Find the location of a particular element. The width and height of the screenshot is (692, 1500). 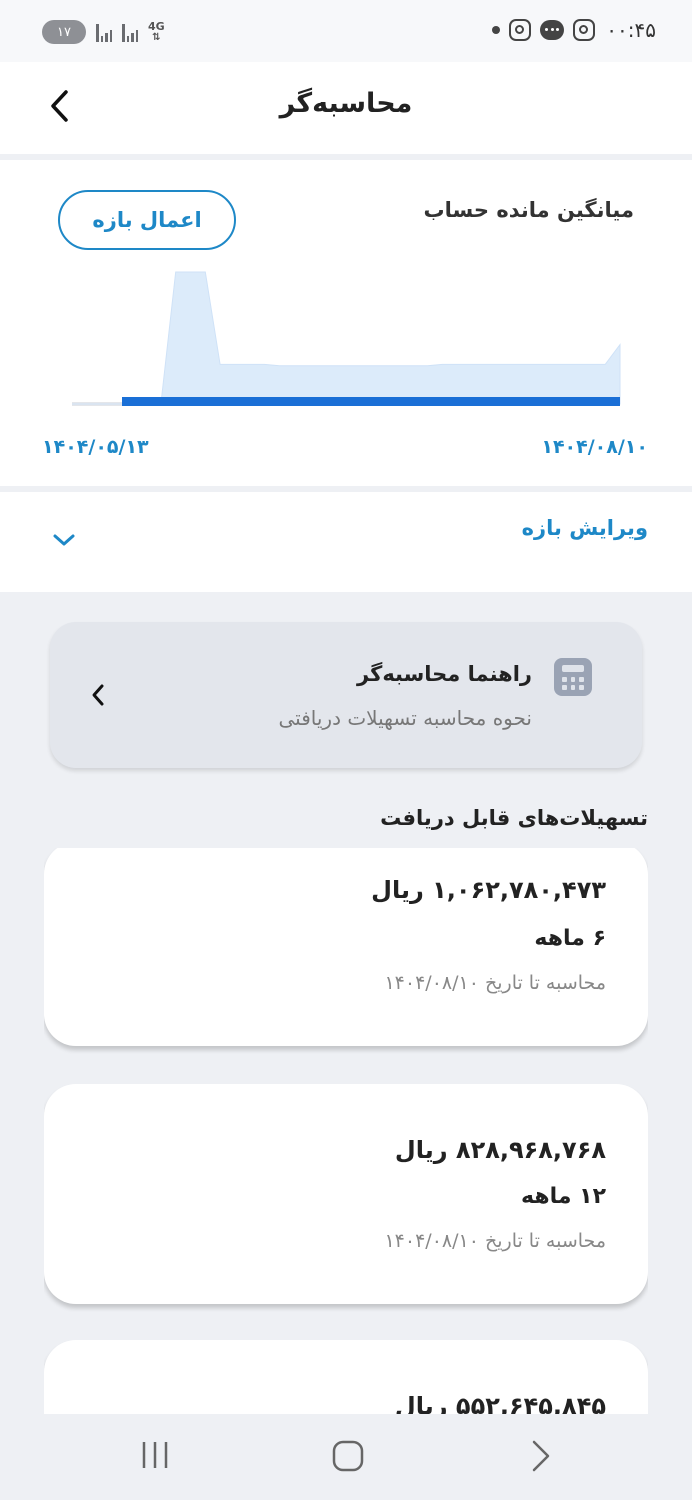

loan-amount: ۵۵۲,۶۴۵,۸۴۵ ریال is located at coordinates (500, 1403).